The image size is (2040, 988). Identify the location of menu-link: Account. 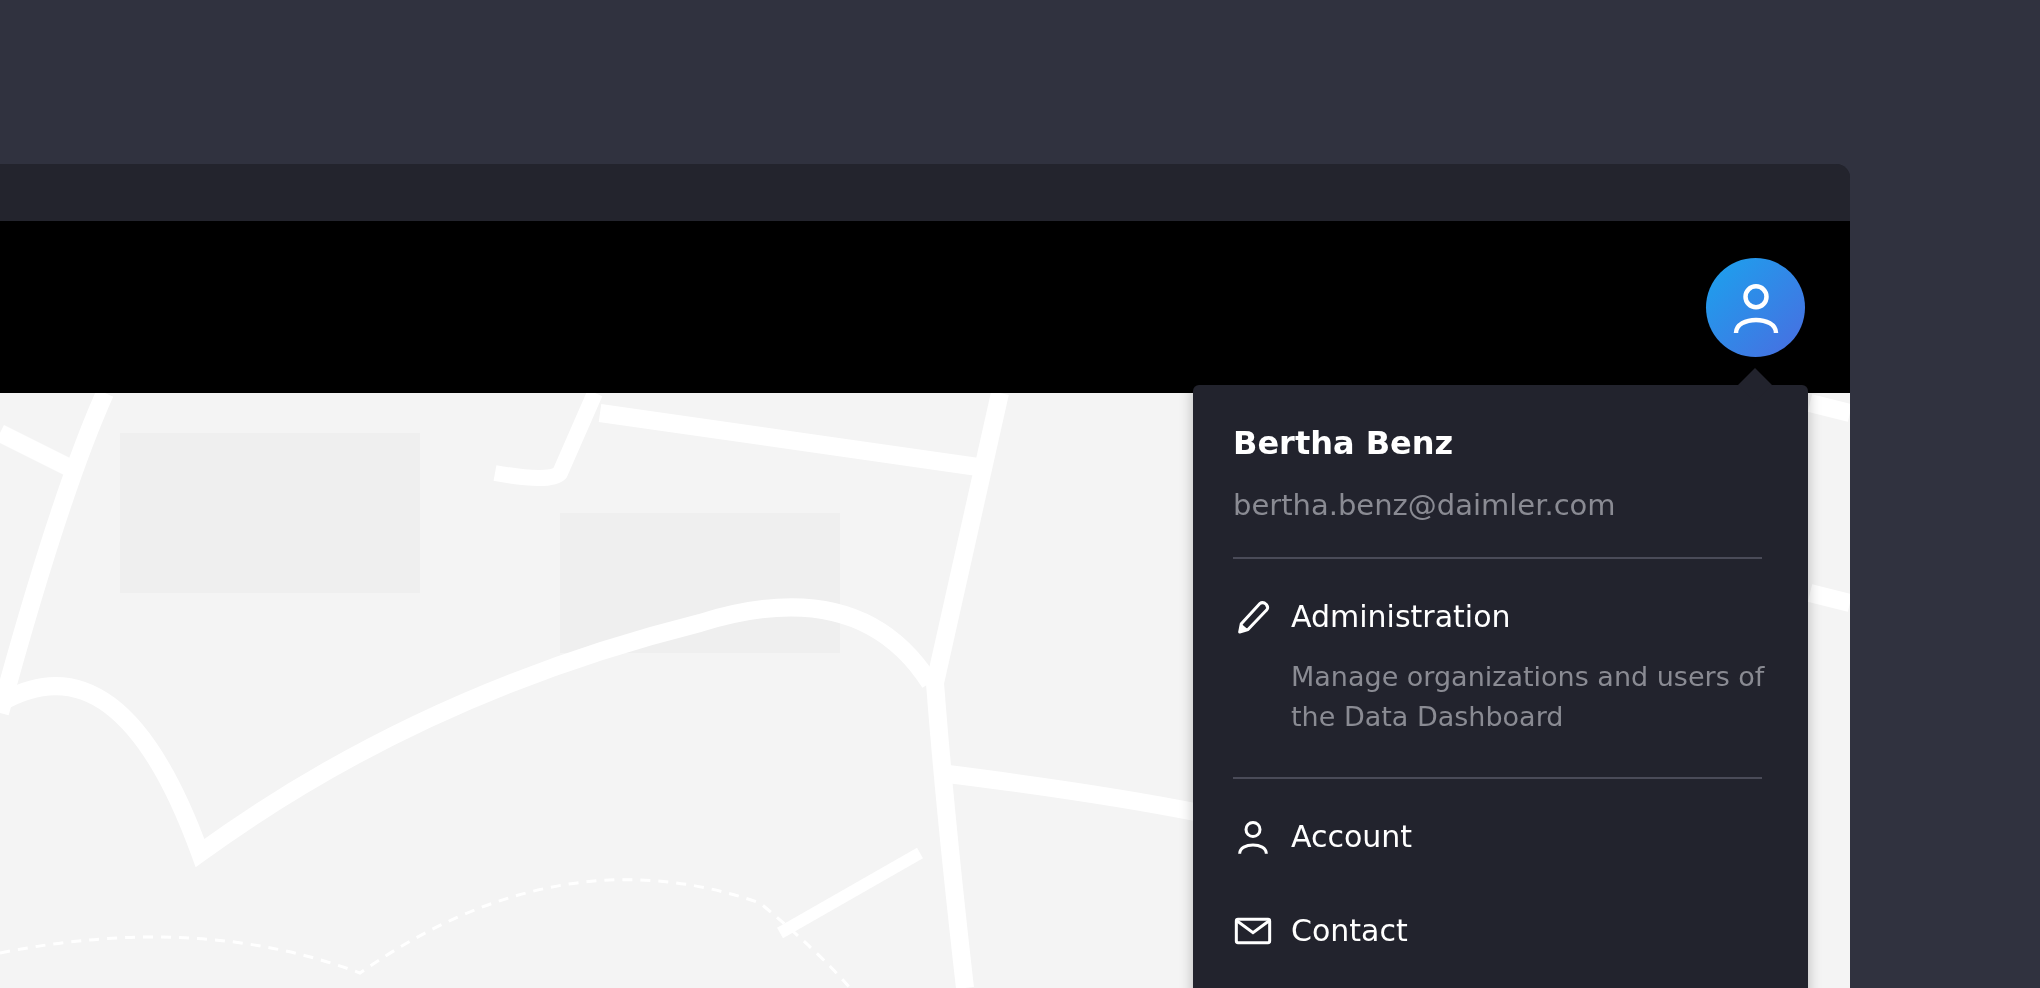
(1352, 837).